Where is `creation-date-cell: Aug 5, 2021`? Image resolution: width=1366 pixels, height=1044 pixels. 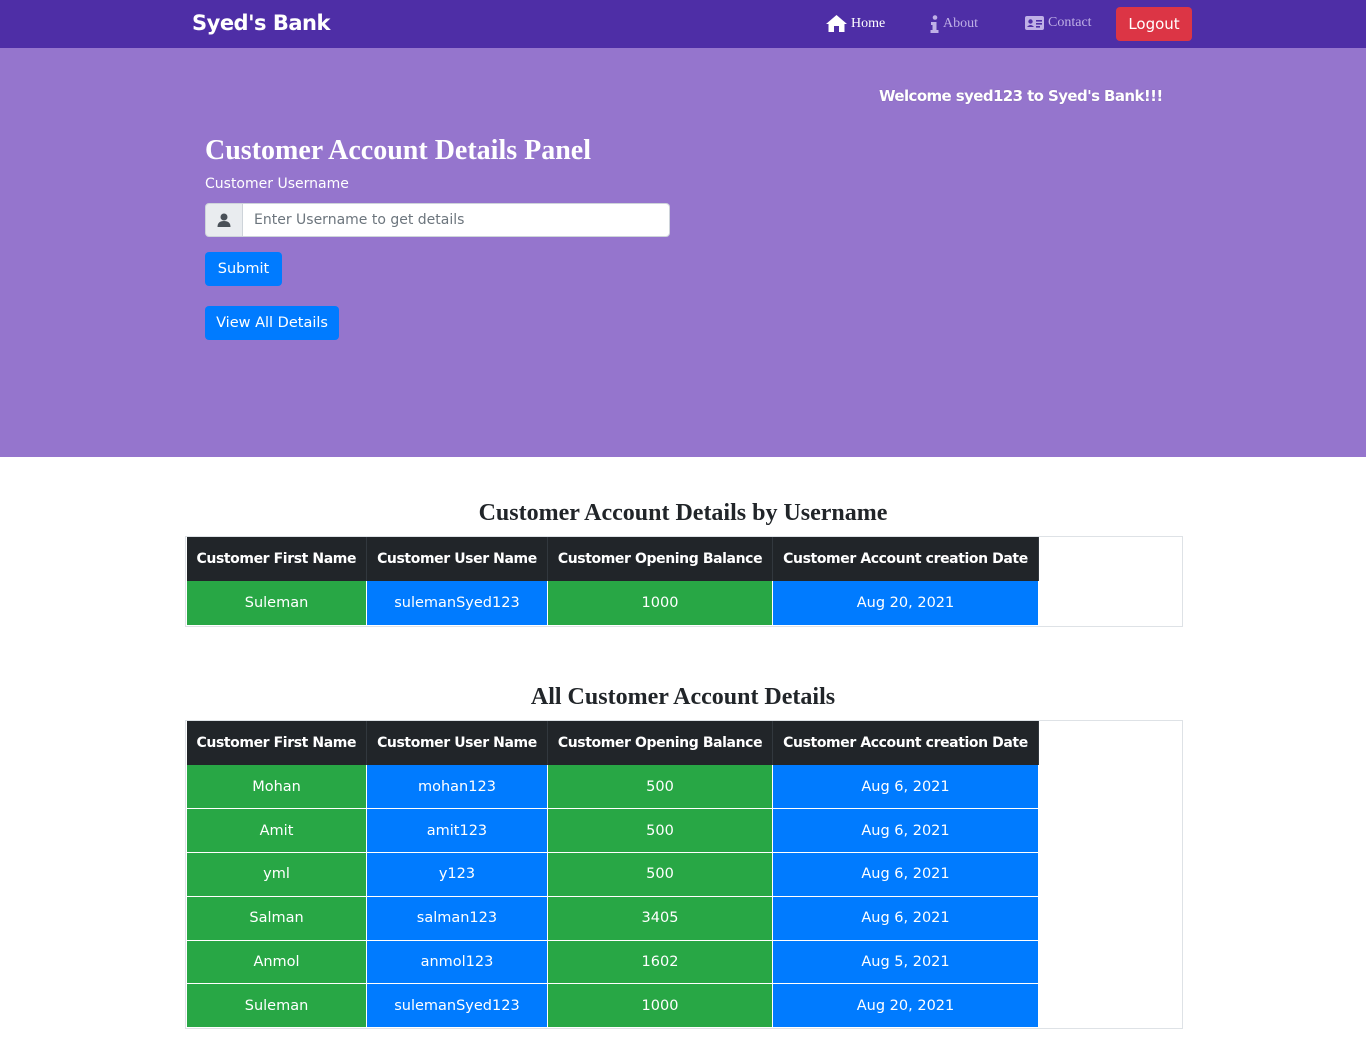 creation-date-cell: Aug 5, 2021 is located at coordinates (905, 962).